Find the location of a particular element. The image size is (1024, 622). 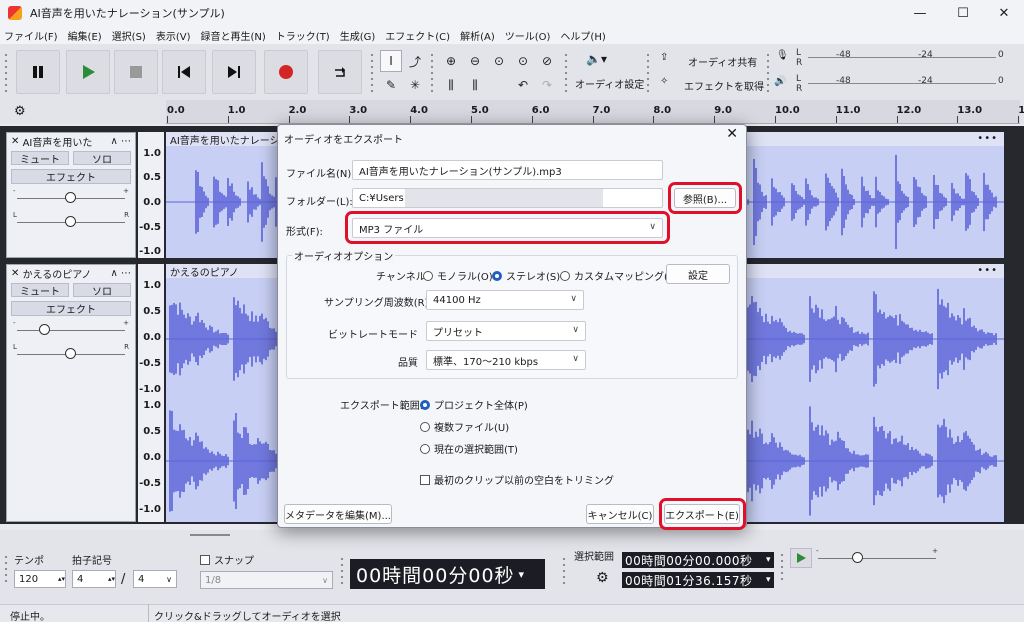

undo-icon: ↶ is located at coordinates (523, 85).